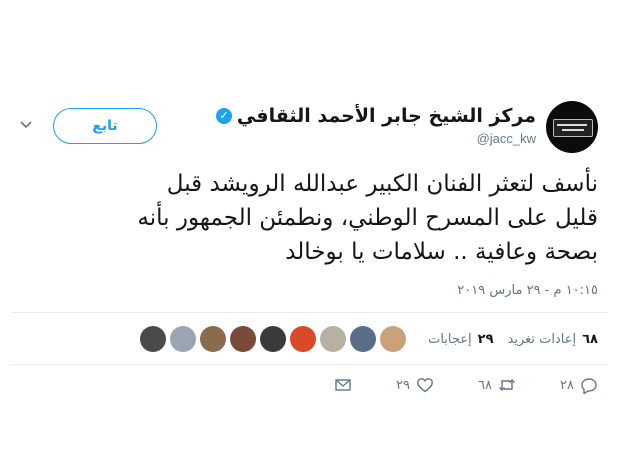 This screenshot has width=620, height=465. What do you see at coordinates (311, 385) in the screenshot?
I see `direct-message-button` at bounding box center [311, 385].